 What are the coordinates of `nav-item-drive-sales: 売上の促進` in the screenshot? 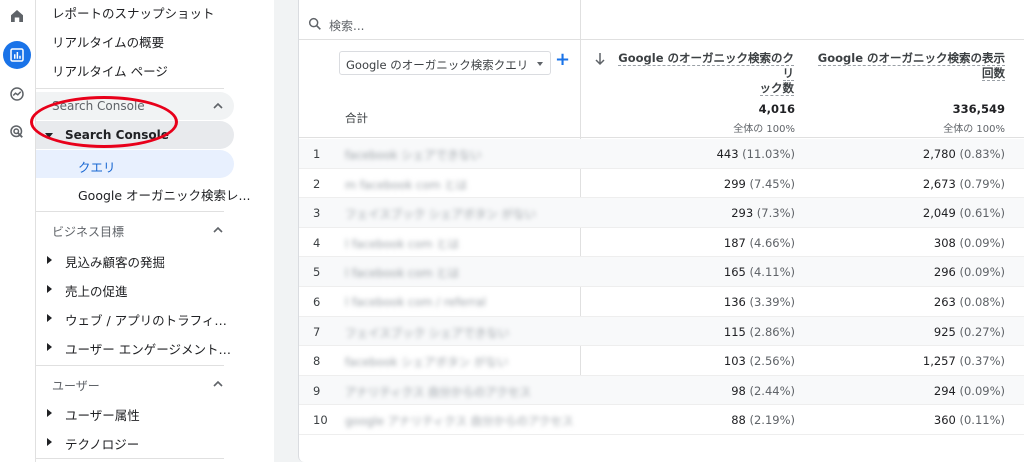 It's located at (135, 289).